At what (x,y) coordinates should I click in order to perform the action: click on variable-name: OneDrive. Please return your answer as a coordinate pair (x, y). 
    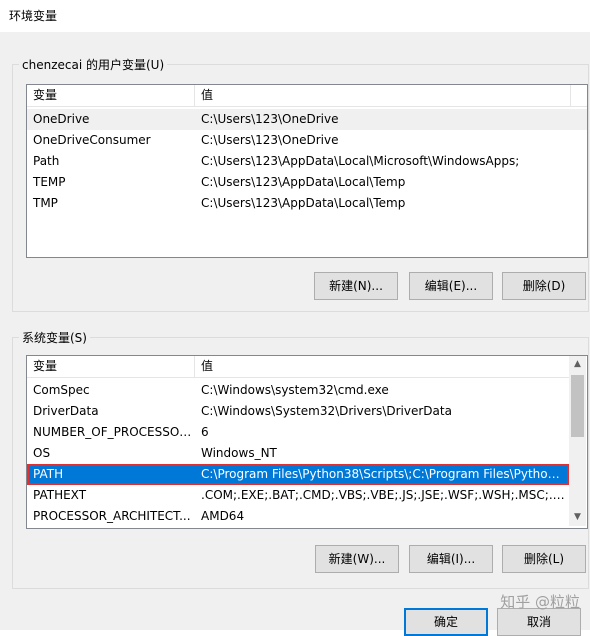
    Looking at the image, I should click on (61, 119).